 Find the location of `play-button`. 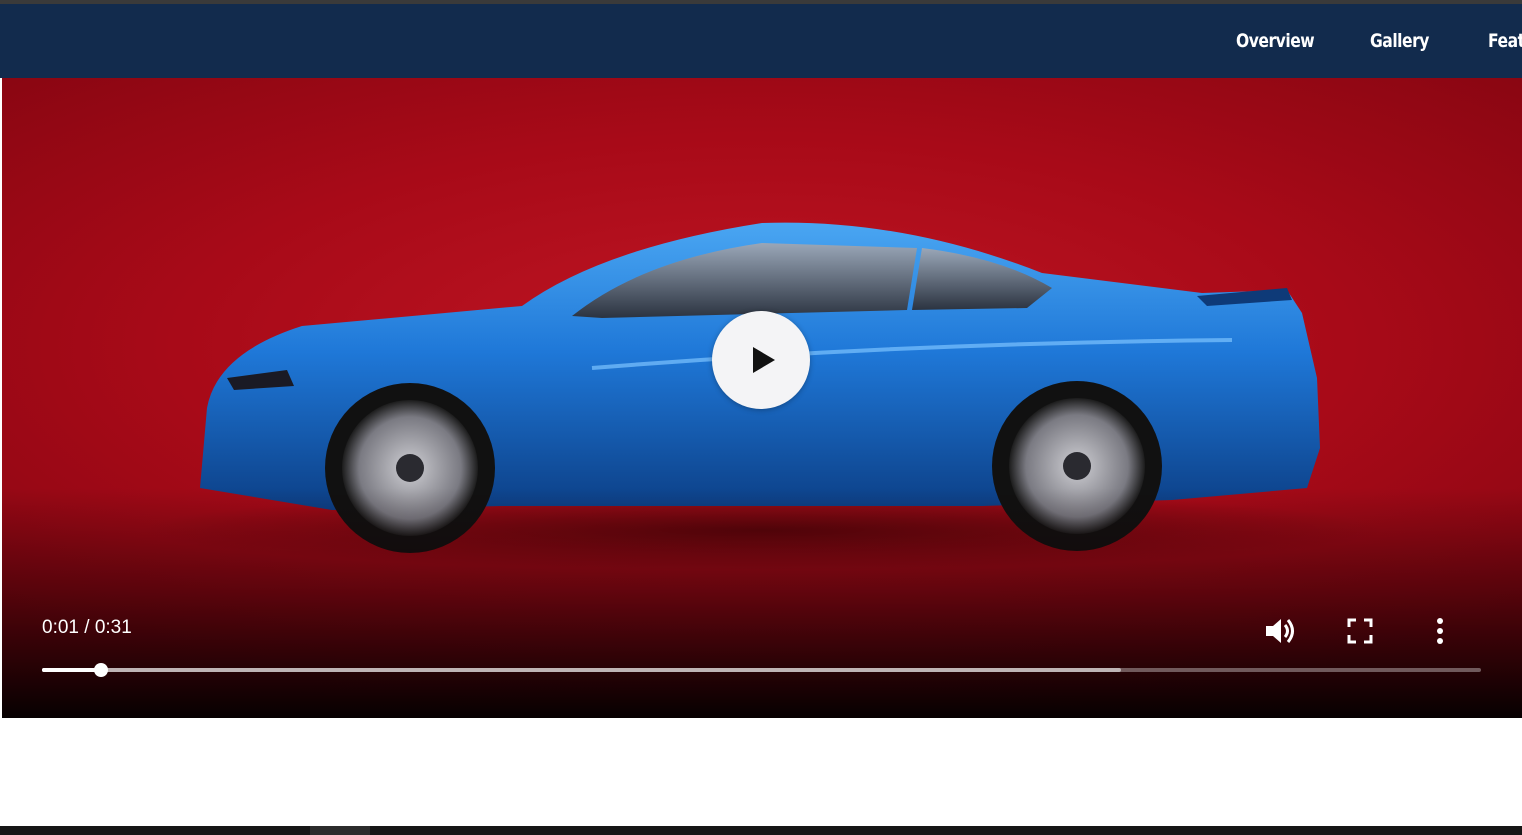

play-button is located at coordinates (761, 360).